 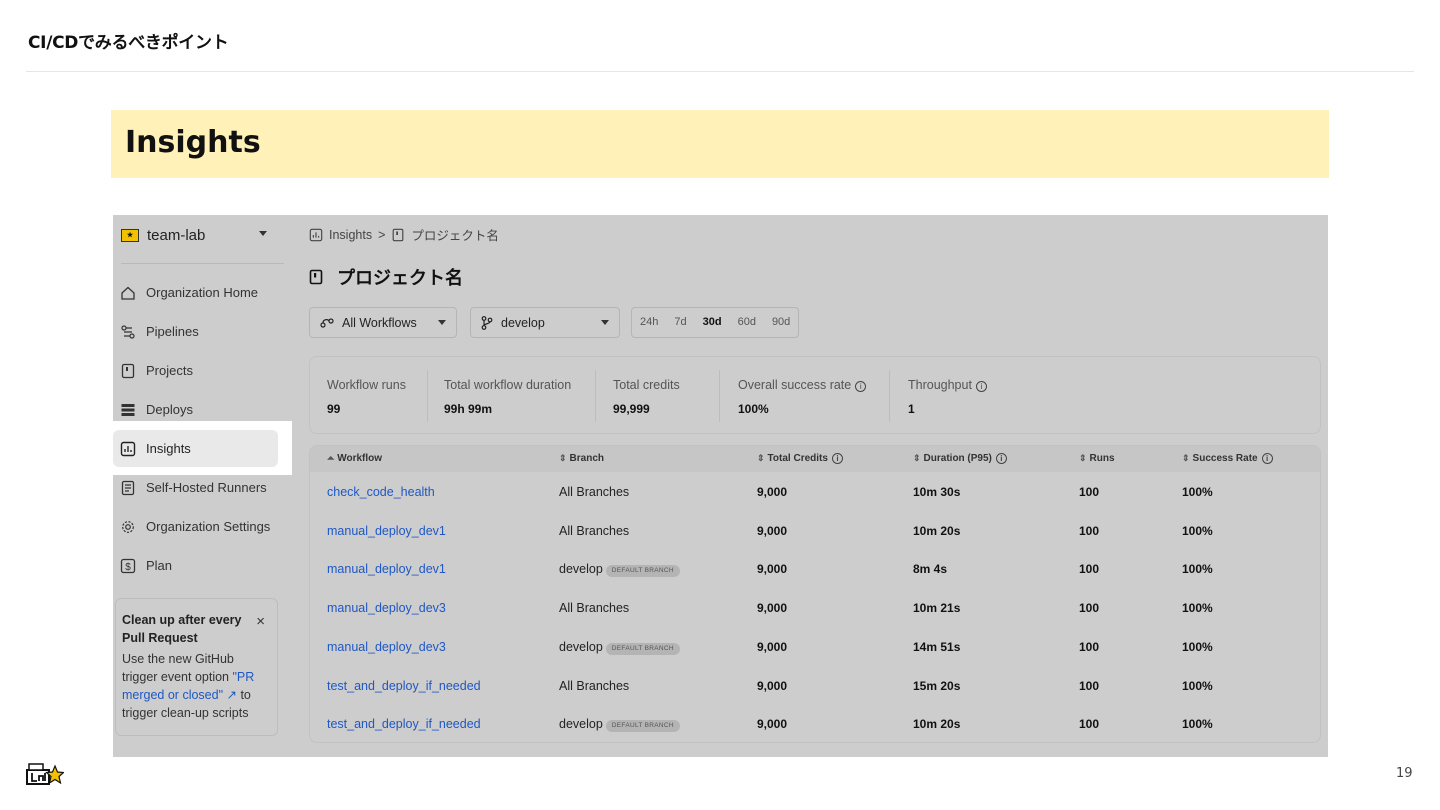 What do you see at coordinates (128, 488) in the screenshot?
I see `runner-icon` at bounding box center [128, 488].